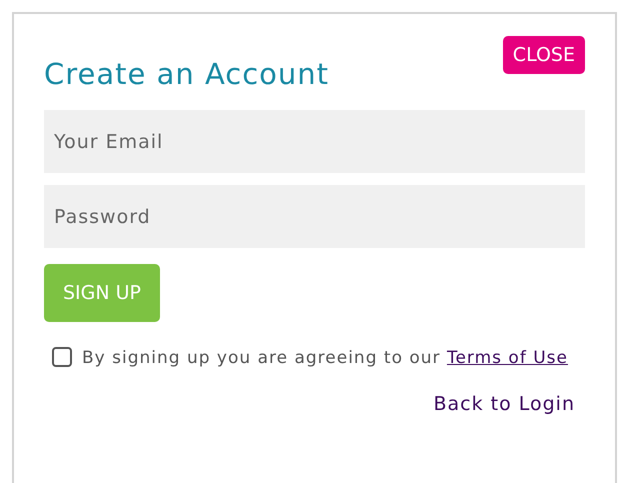  I want to click on terms-link: Terms of Use, so click(507, 358).